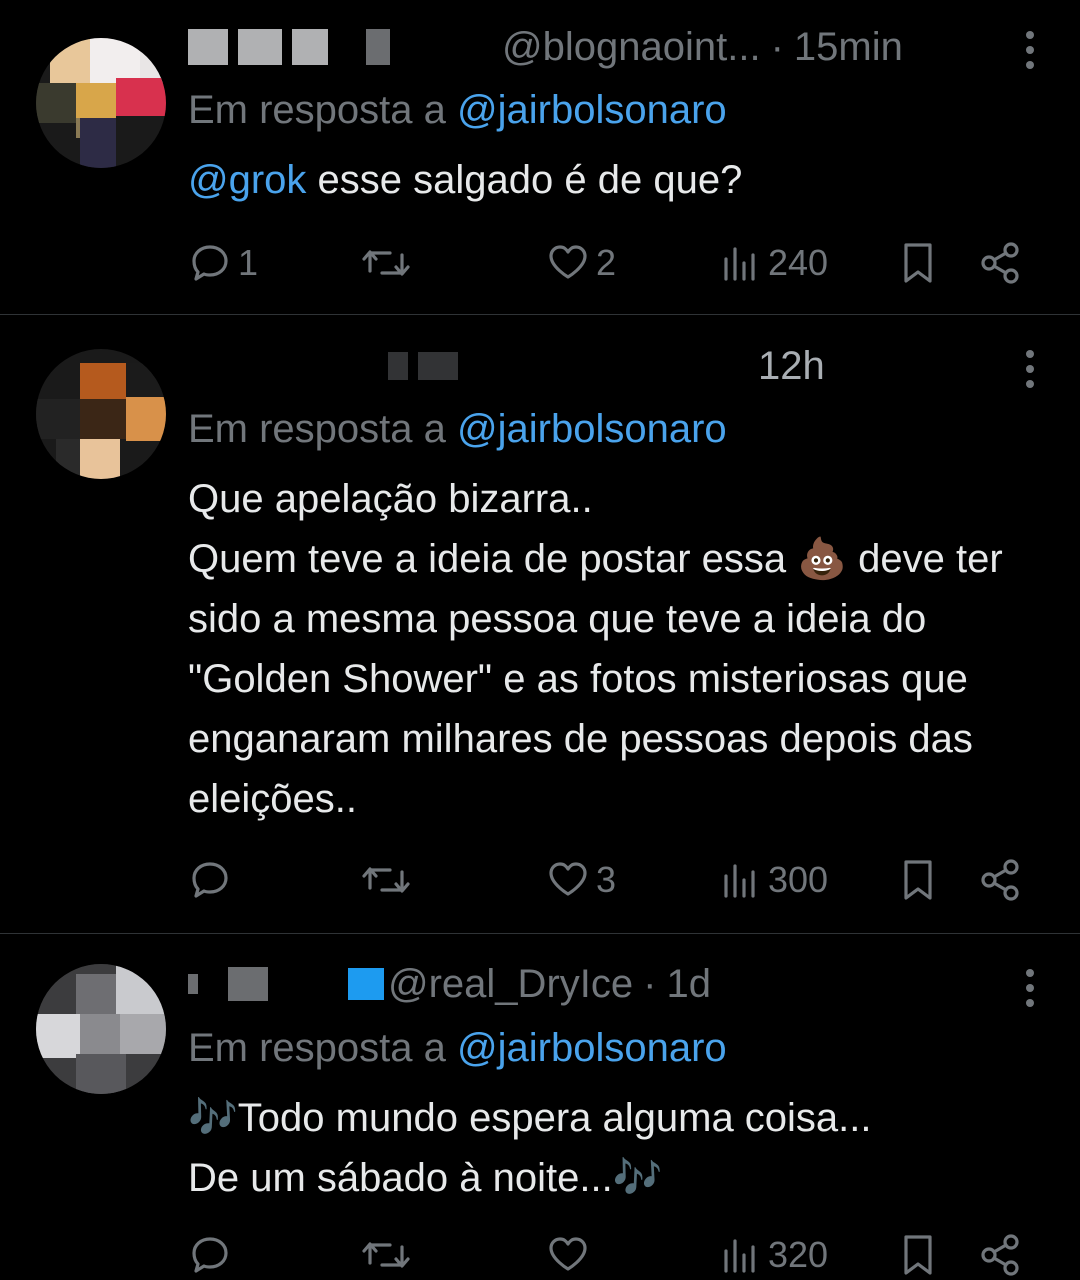 The height and width of the screenshot is (1280, 1080). I want to click on action-bar: 1 2 240, so click(613, 263).